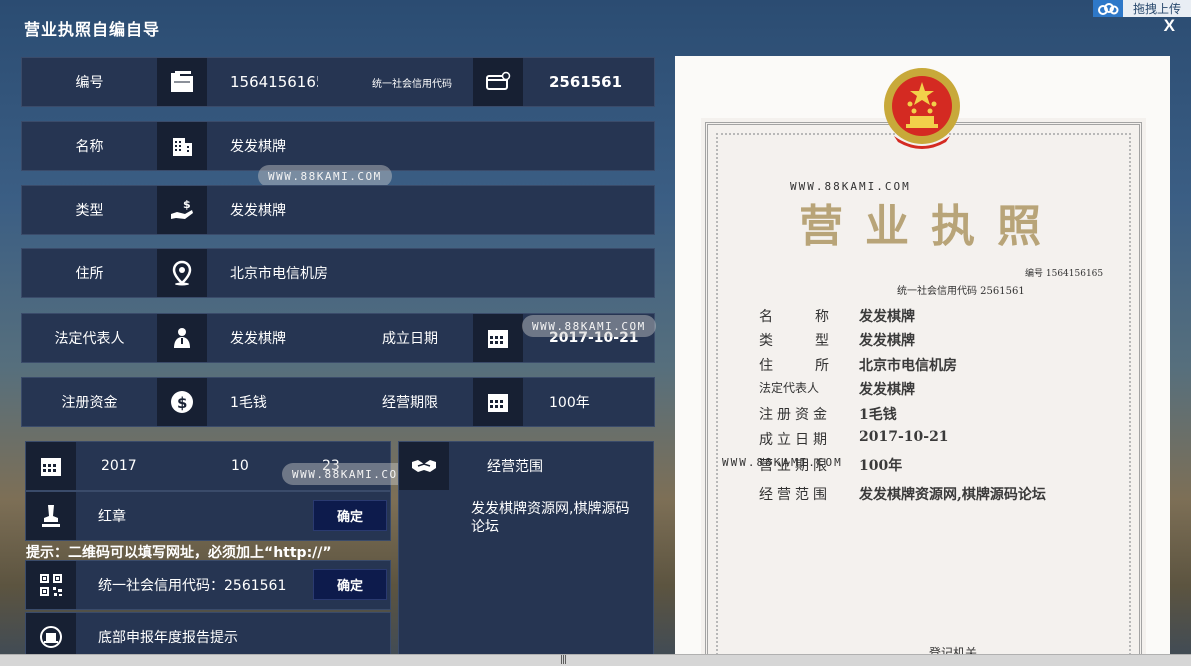  Describe the element at coordinates (1064, 274) in the screenshot. I see `certificate-number: 编号 1564156165` at that location.